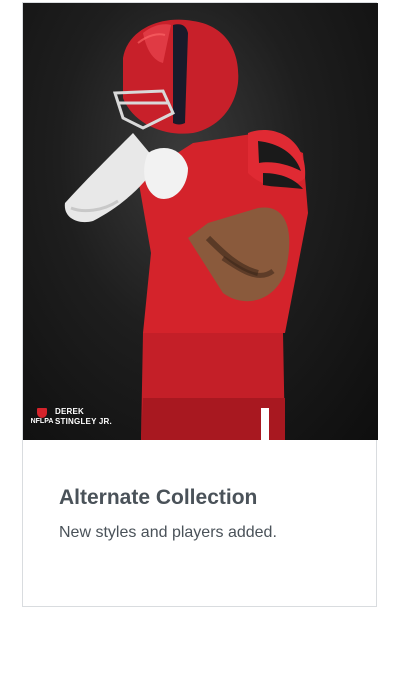  Describe the element at coordinates (42, 413) in the screenshot. I see `nflpa-shield-icon` at that location.